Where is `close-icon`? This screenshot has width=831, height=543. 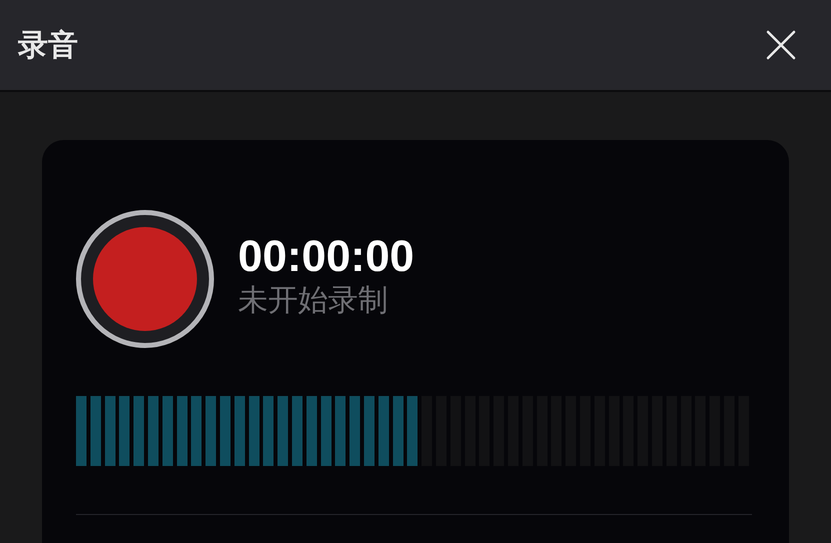 close-icon is located at coordinates (781, 45).